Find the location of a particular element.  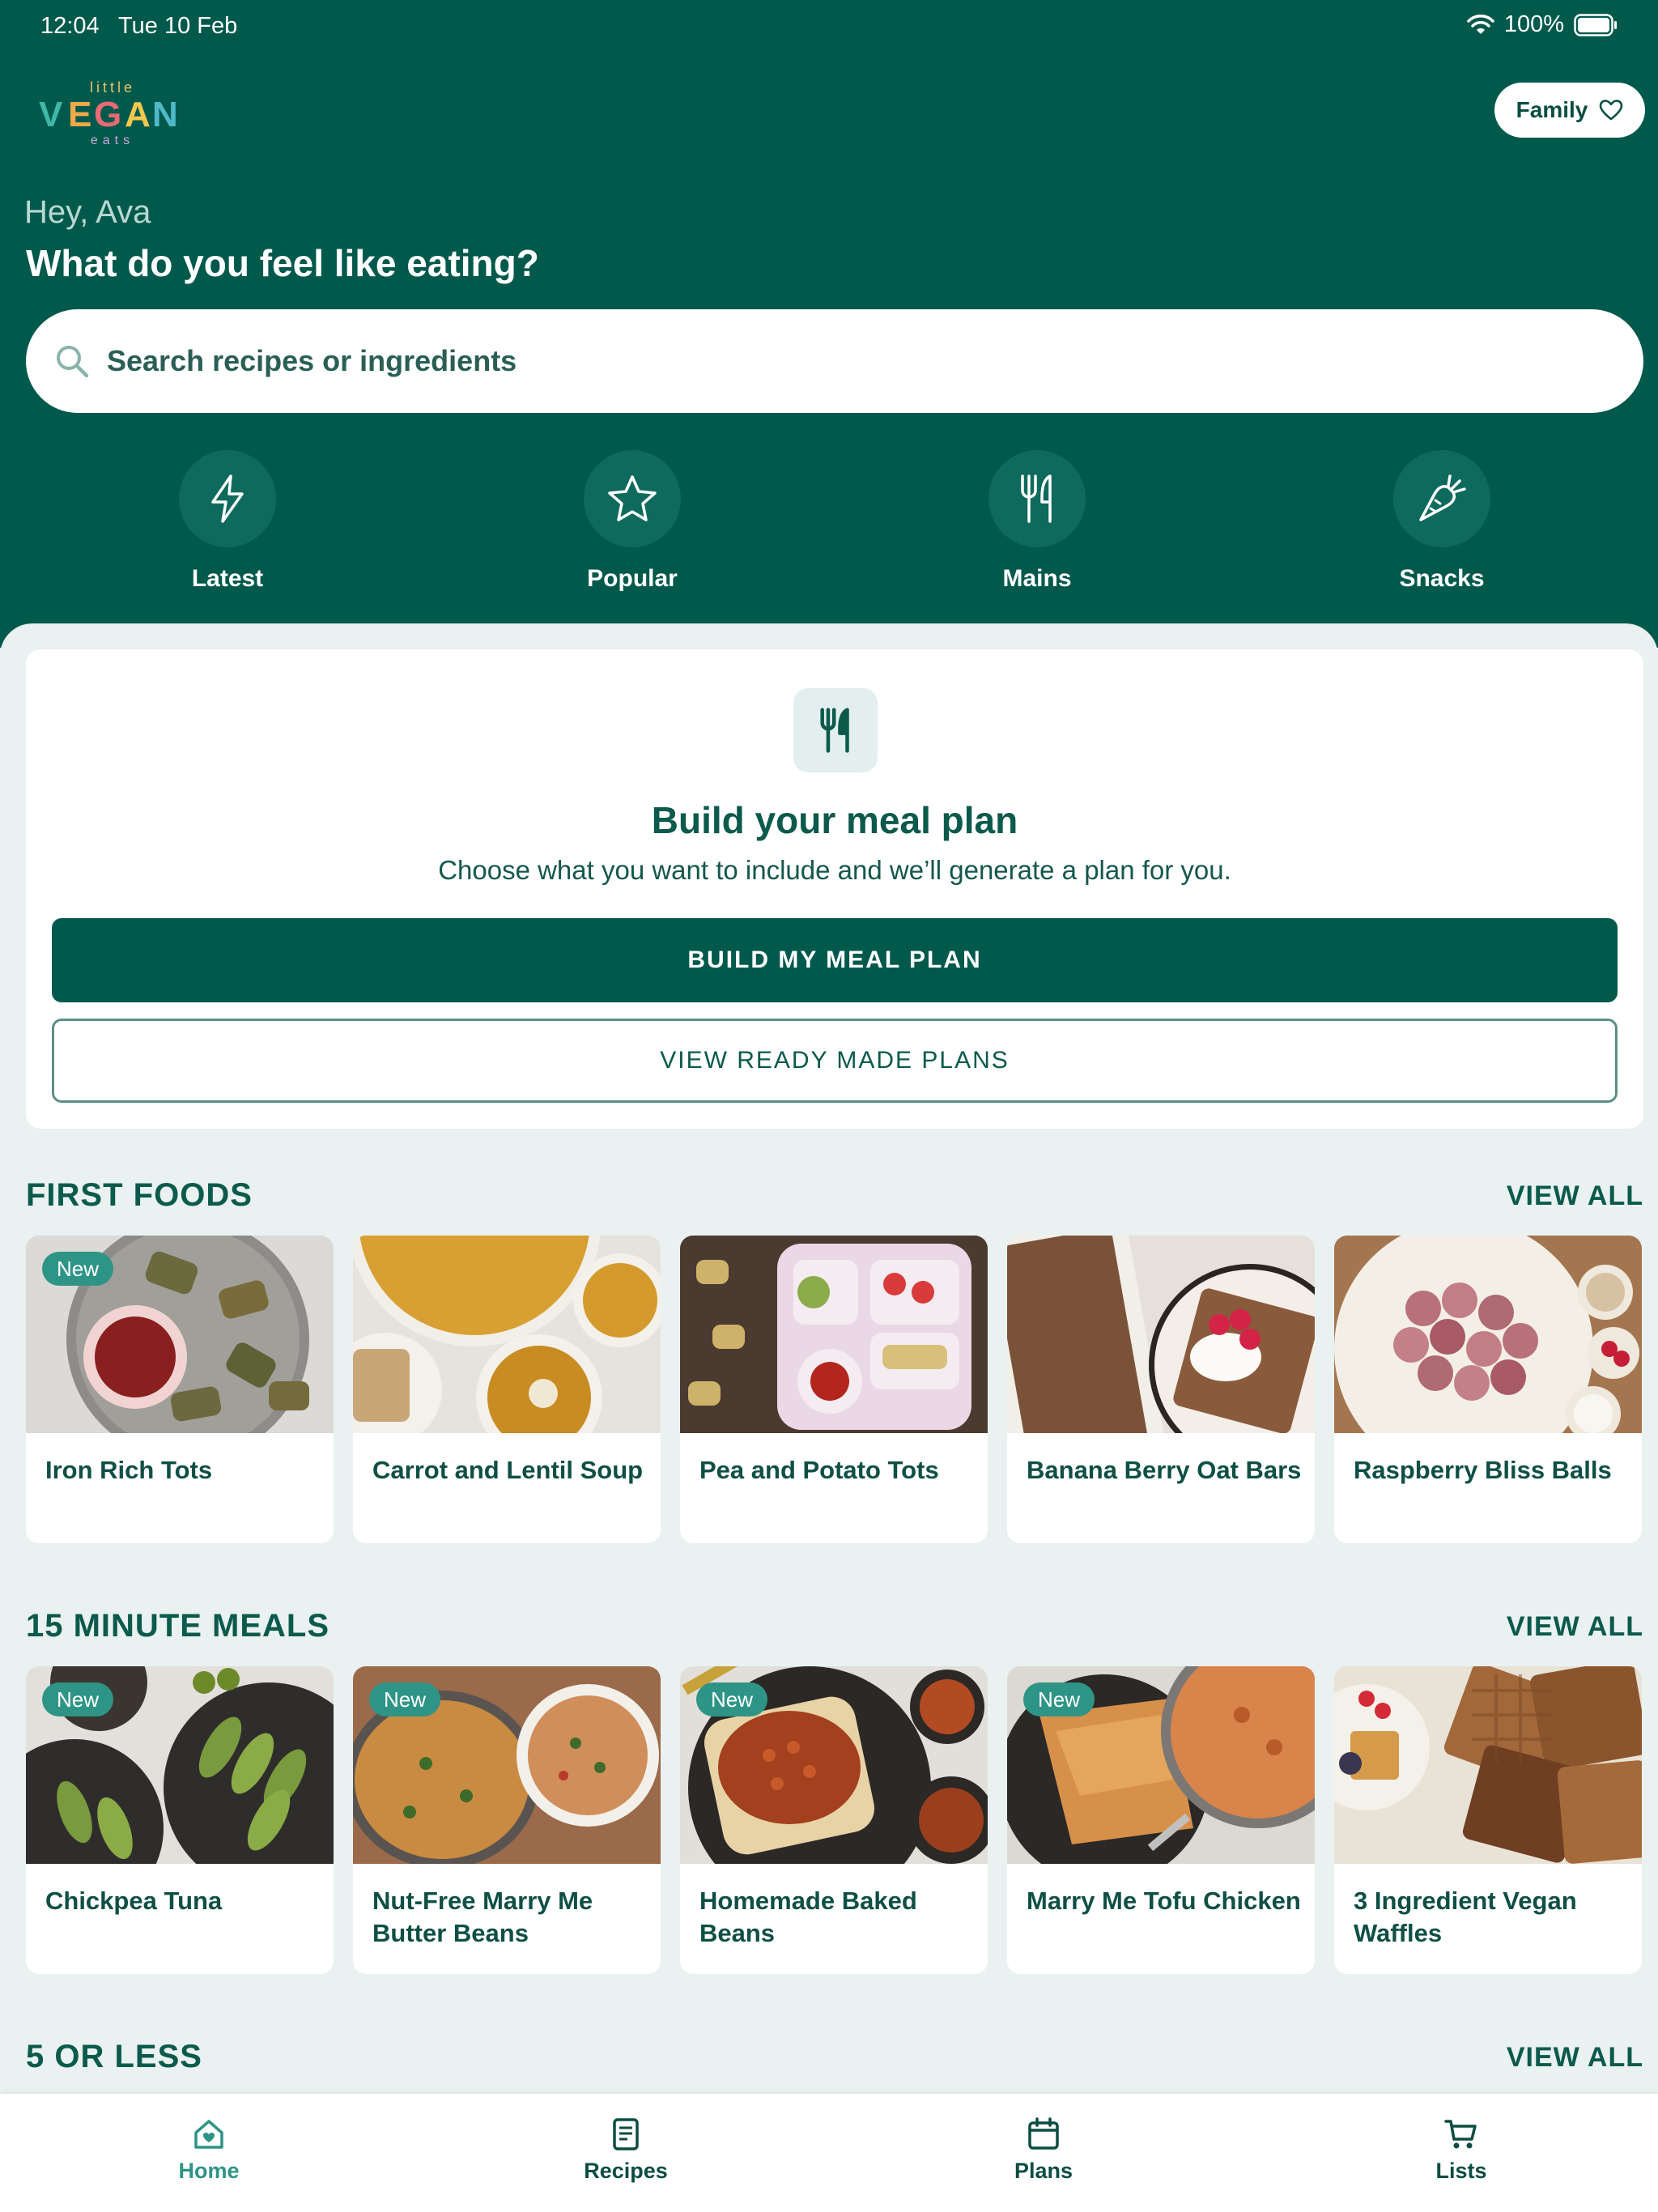

recipe-name: Pea and Potato Tots is located at coordinates (819, 1470).